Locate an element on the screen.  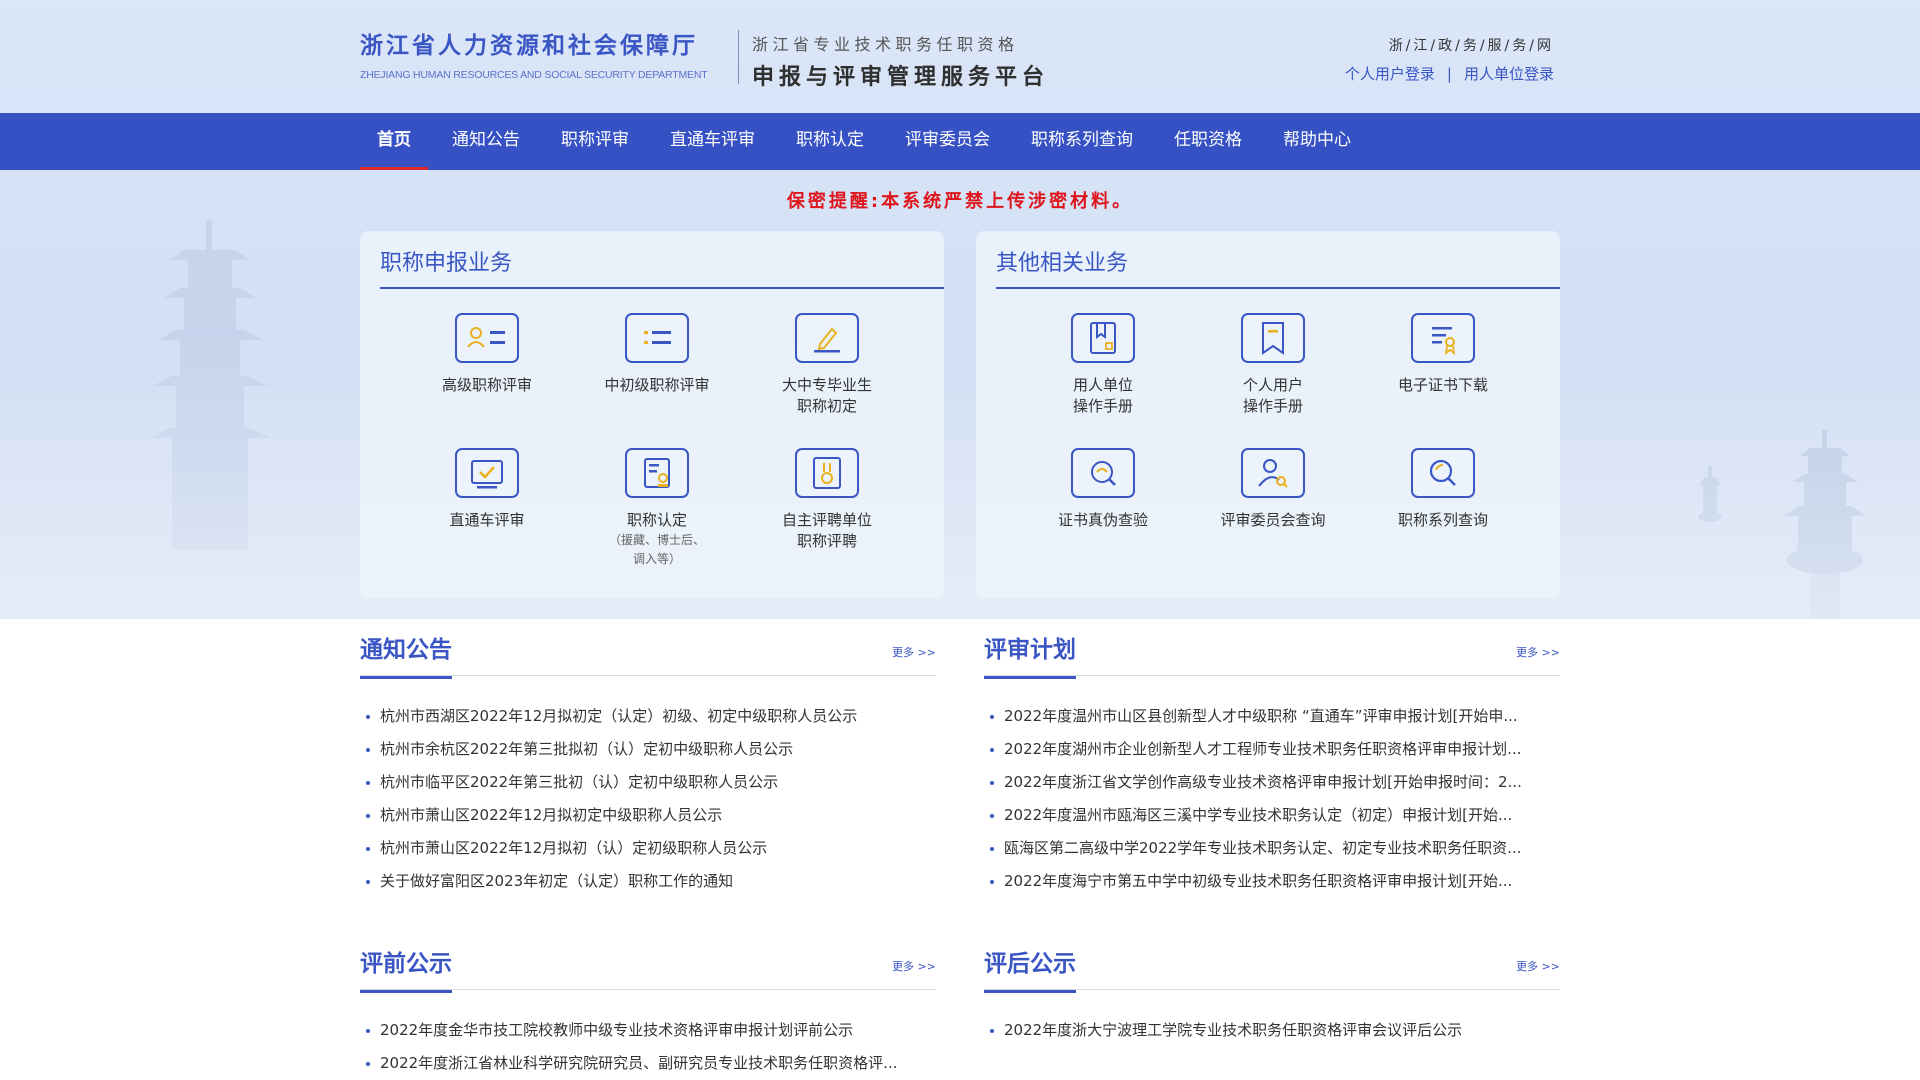
service-label: 个人用户 操作手册 is located at coordinates (1273, 396).